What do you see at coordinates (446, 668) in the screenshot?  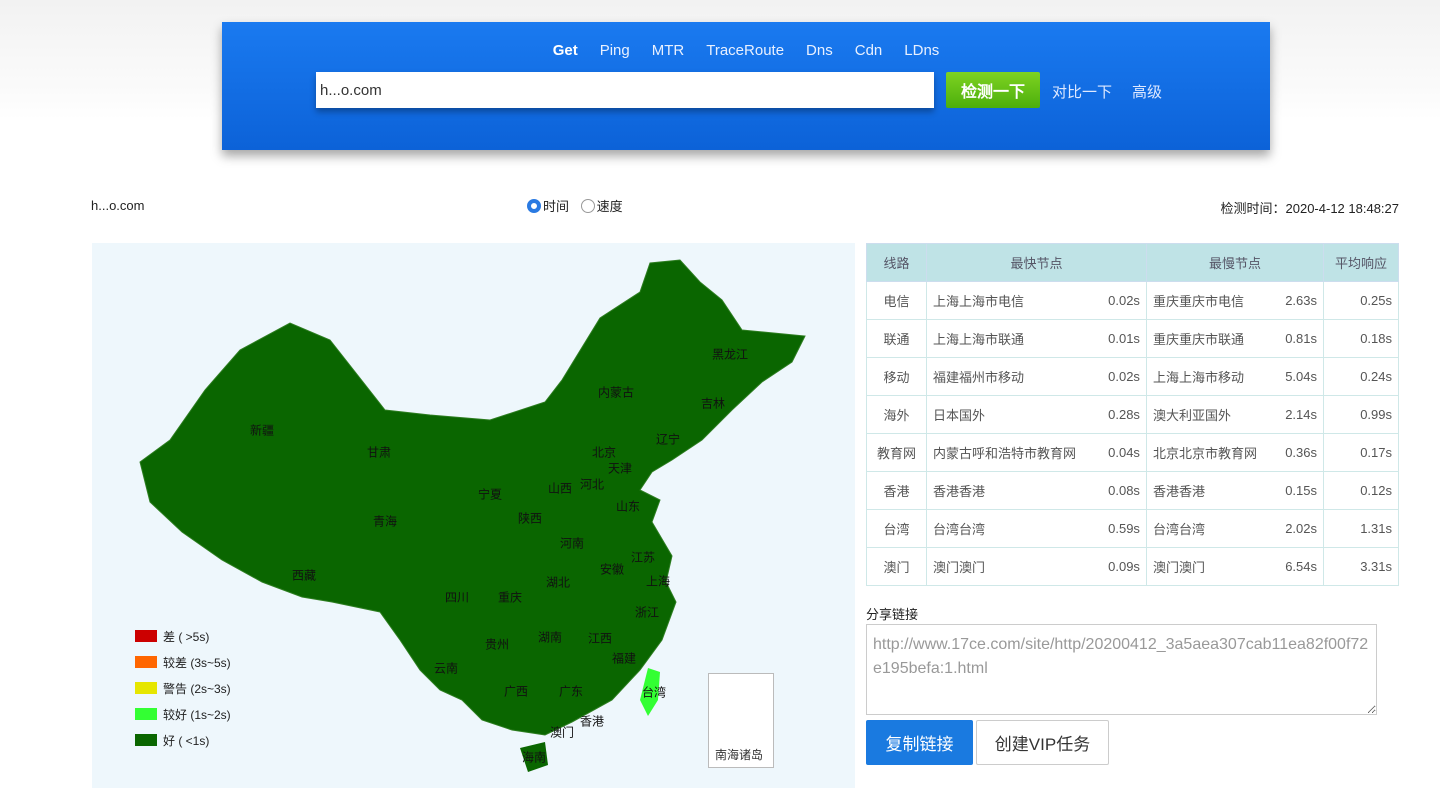 I see `province-label: 云南` at bounding box center [446, 668].